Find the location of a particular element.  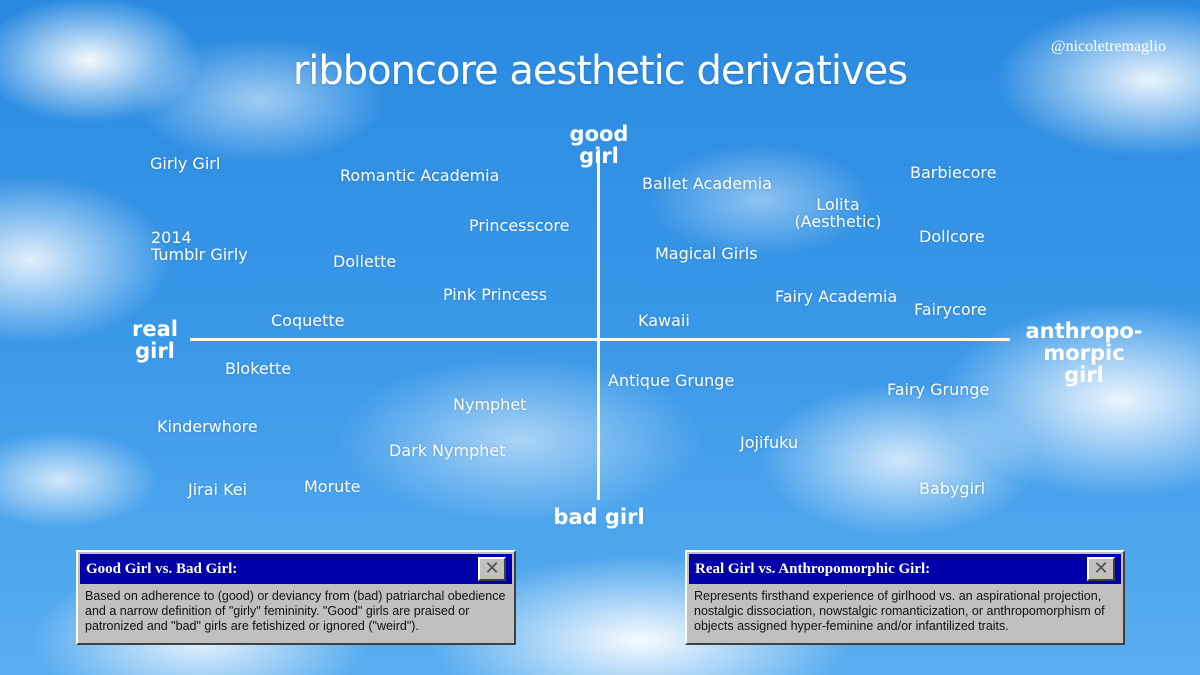

term-coquette: Coquette is located at coordinates (308, 320).